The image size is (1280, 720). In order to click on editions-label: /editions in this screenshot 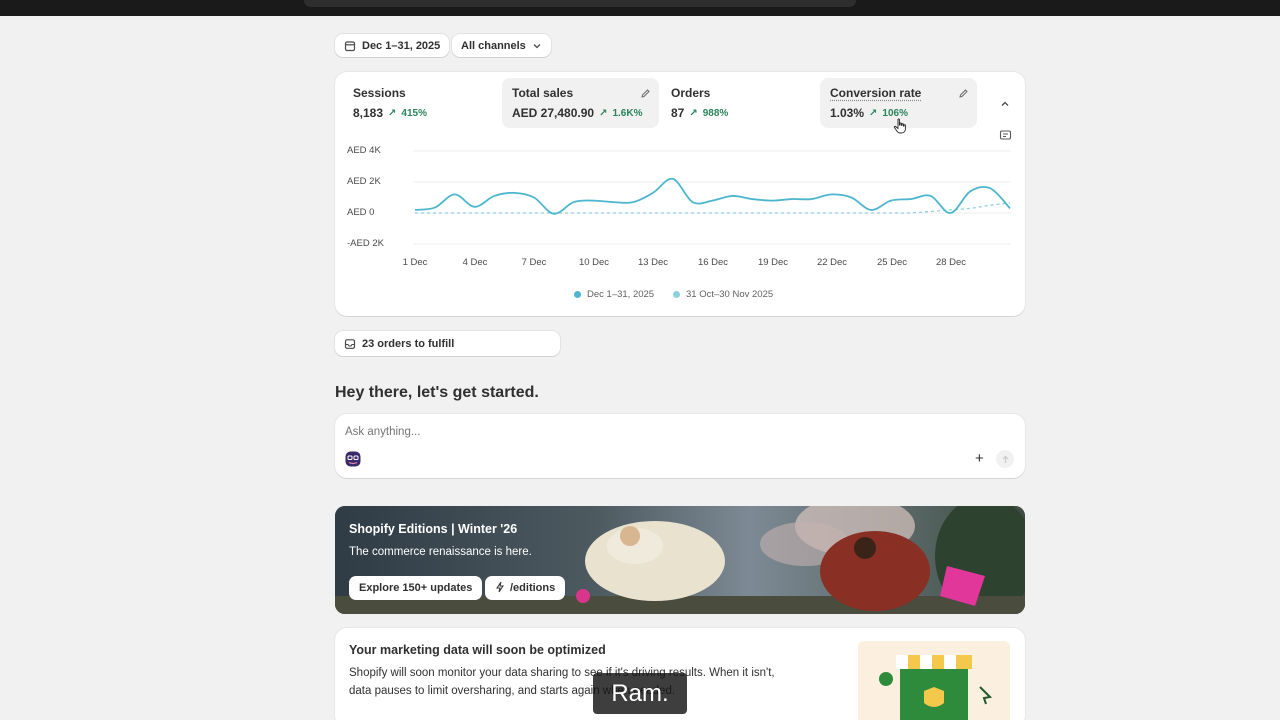, I will do `click(532, 588)`.